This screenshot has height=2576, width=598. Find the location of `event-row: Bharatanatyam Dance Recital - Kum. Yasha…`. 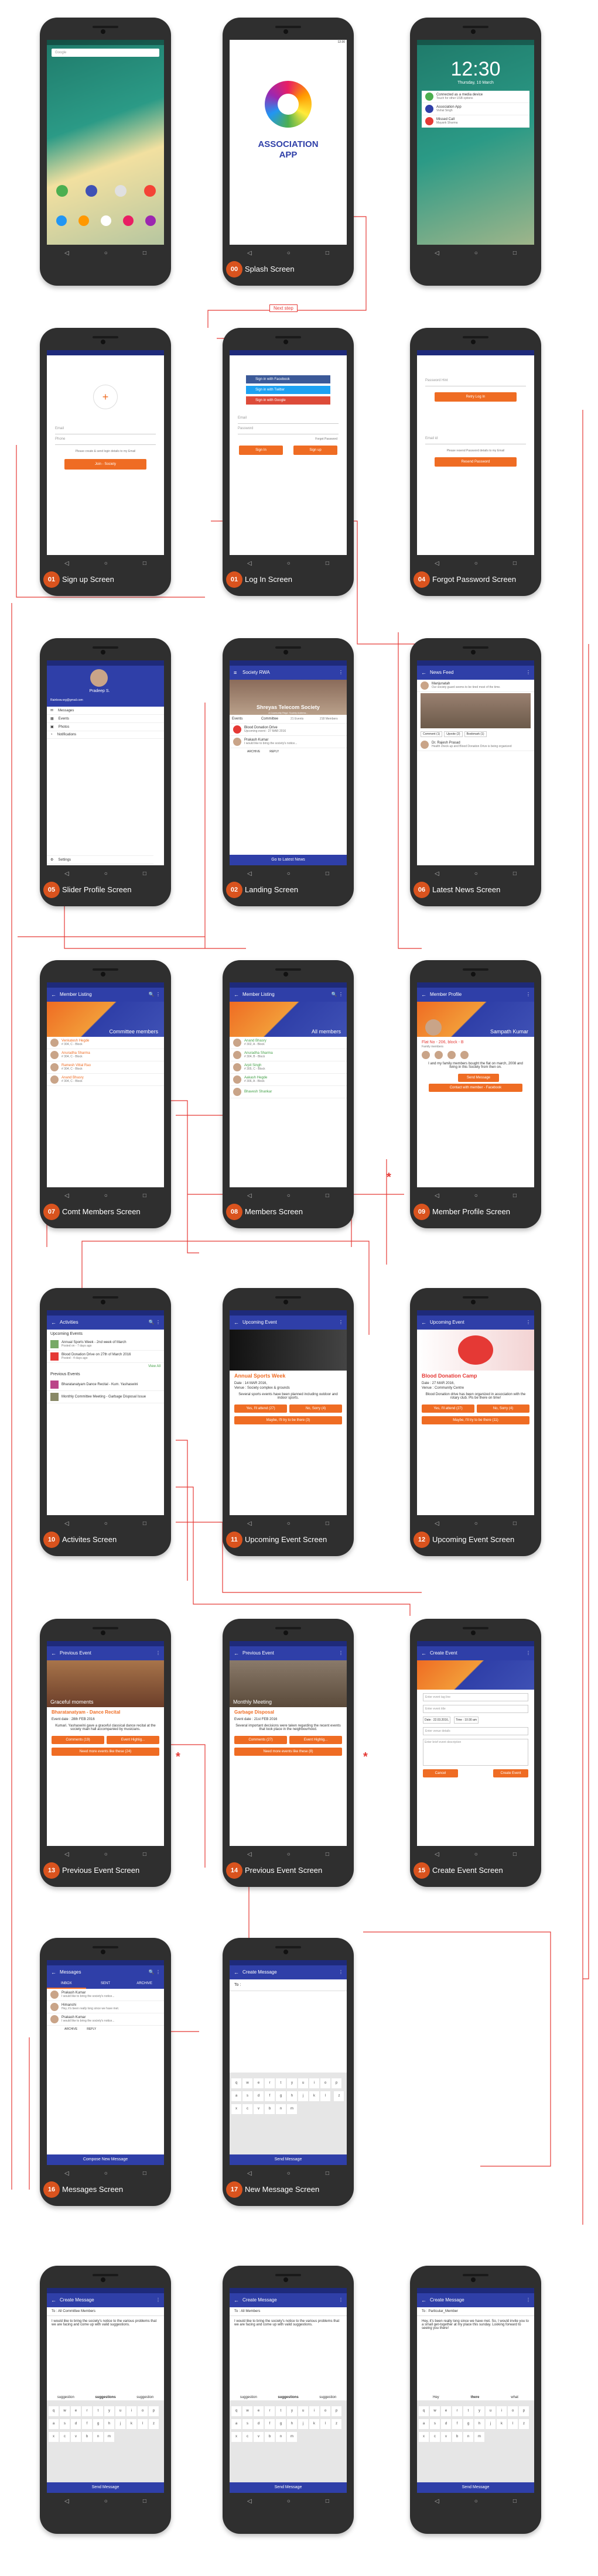

event-row: Bharatanatyam Dance Recital - Kum. Yasha… is located at coordinates (106, 1385).